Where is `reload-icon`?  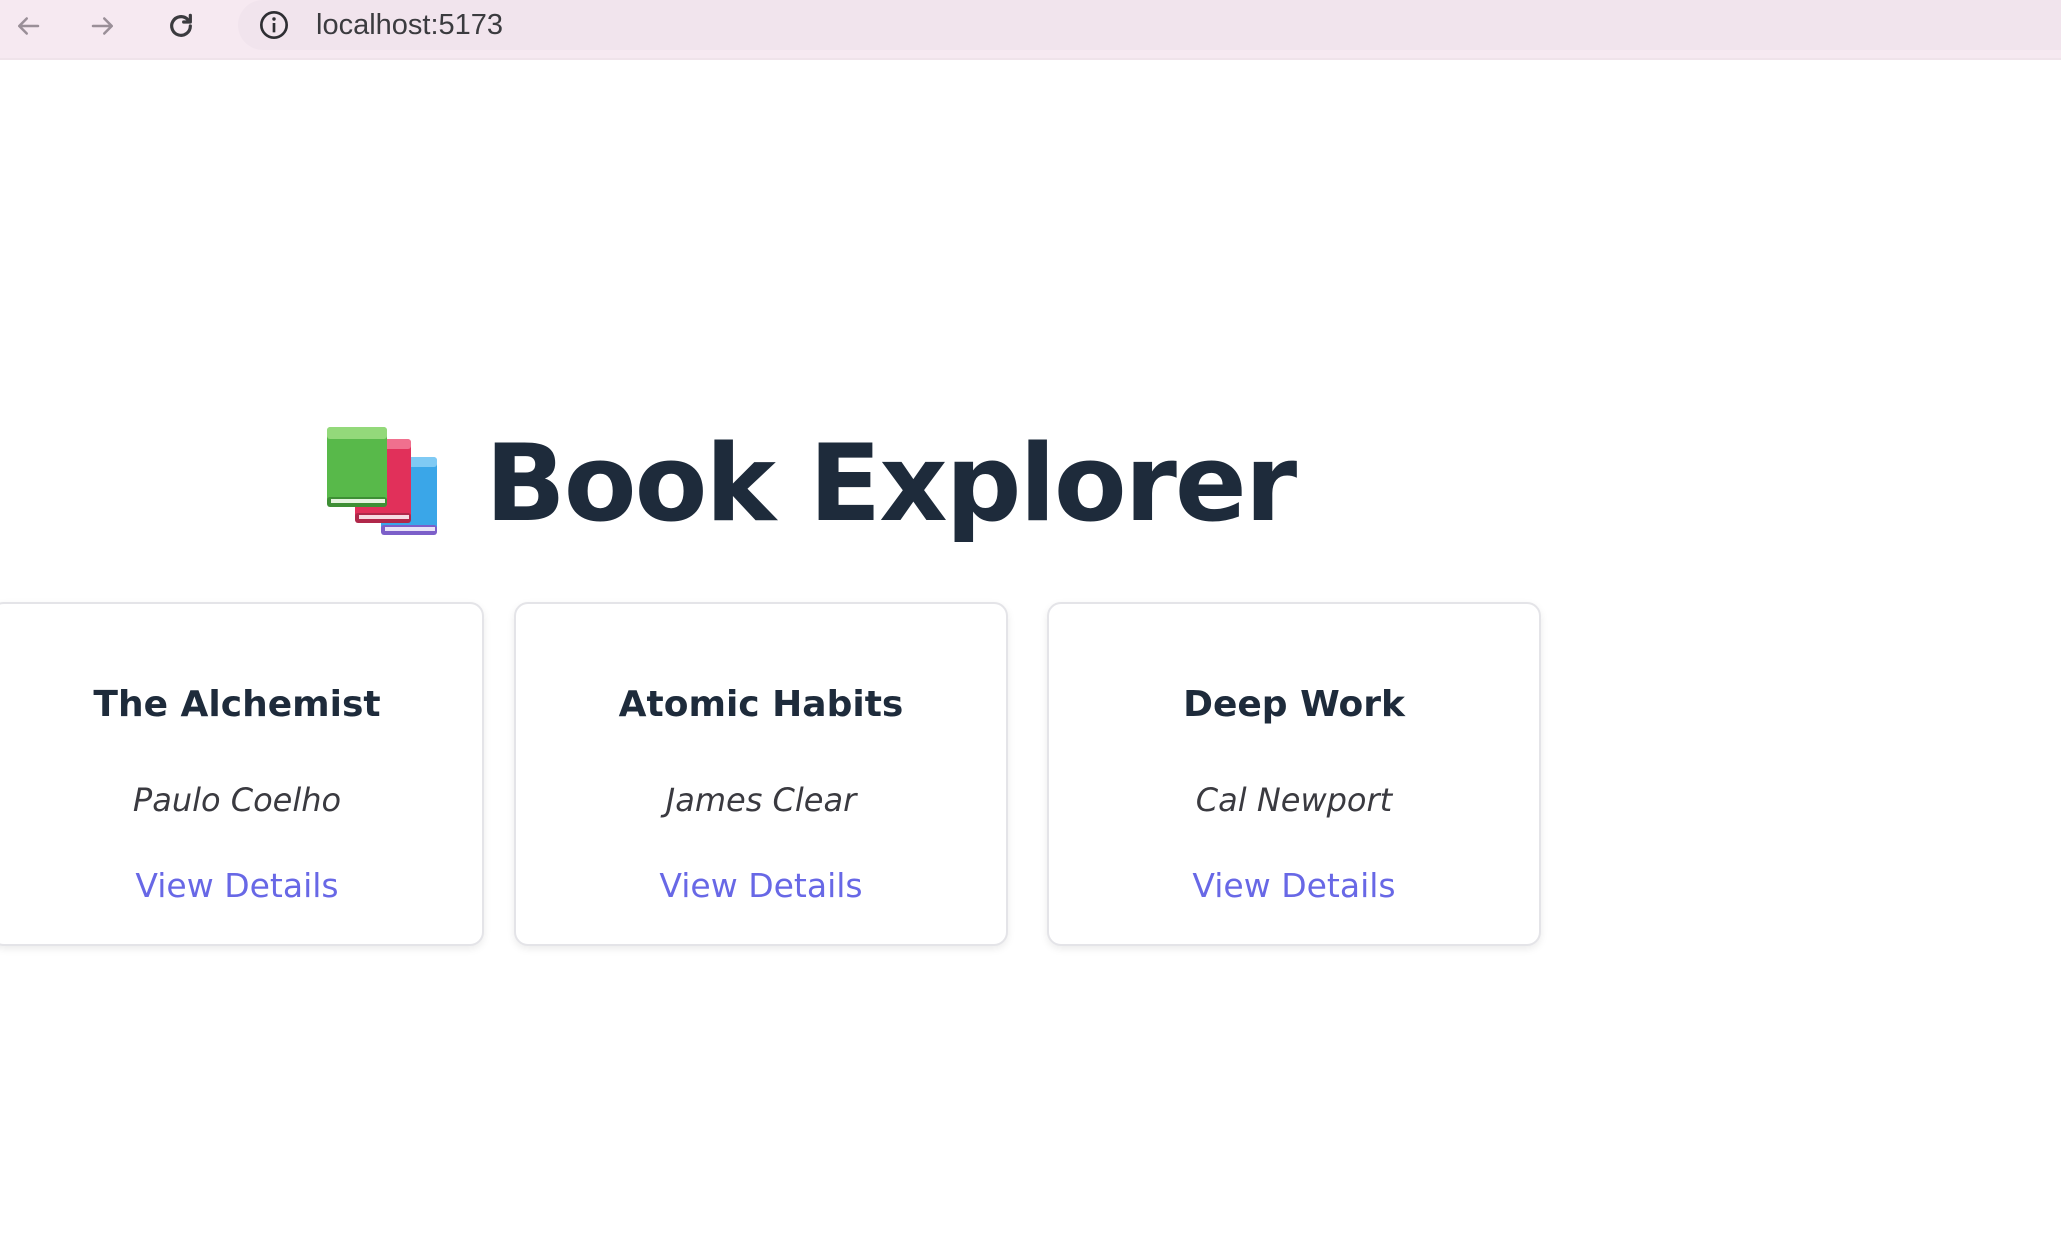 reload-icon is located at coordinates (181, 25).